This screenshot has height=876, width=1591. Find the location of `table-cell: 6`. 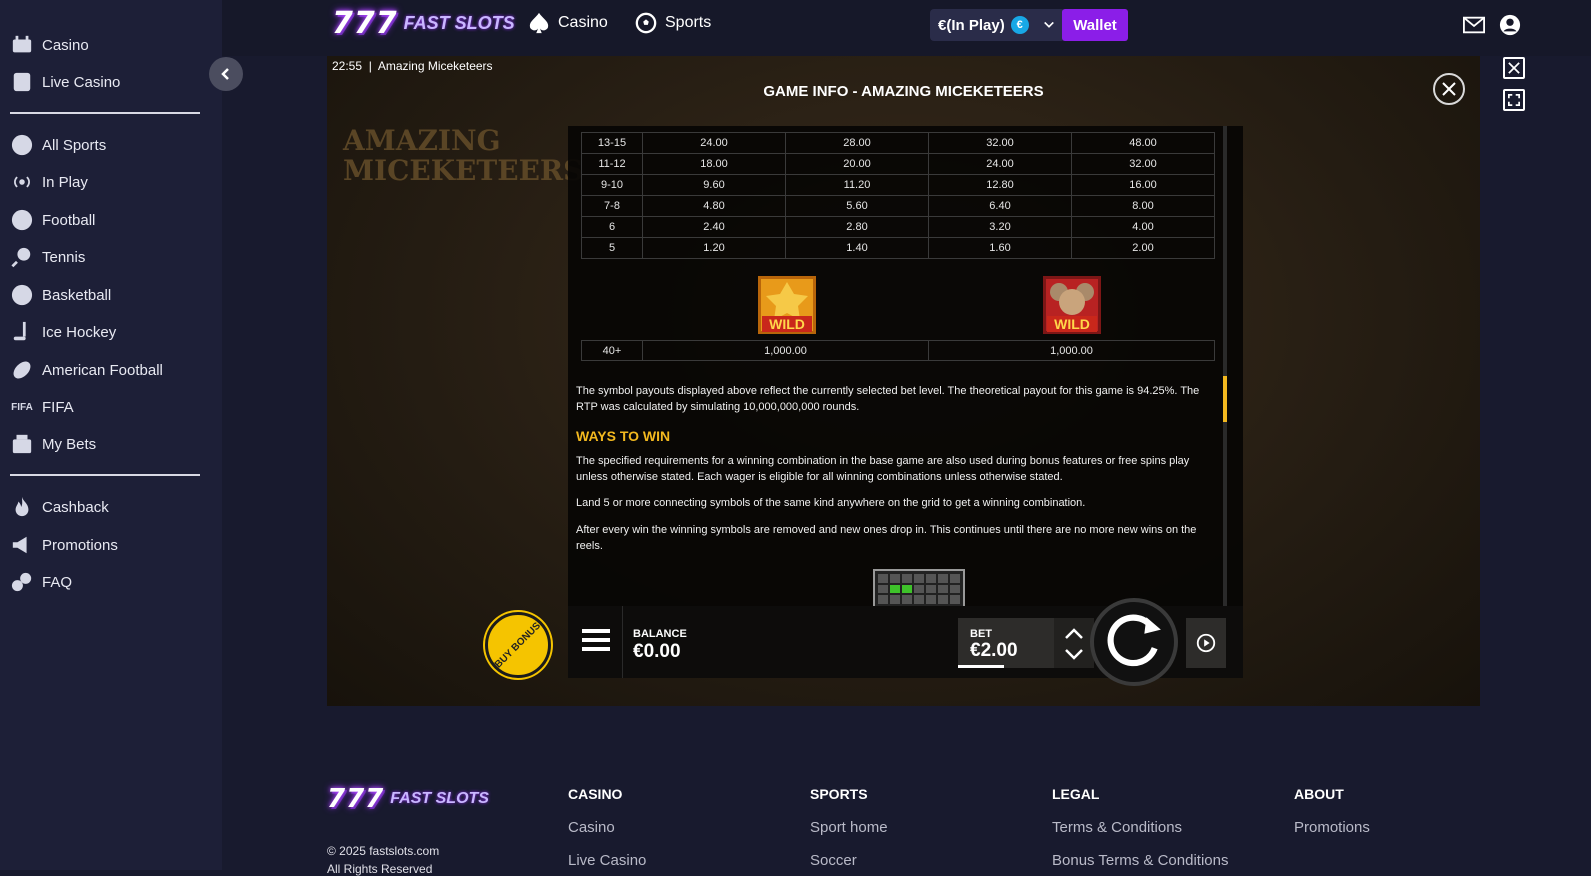

table-cell: 6 is located at coordinates (612, 227).